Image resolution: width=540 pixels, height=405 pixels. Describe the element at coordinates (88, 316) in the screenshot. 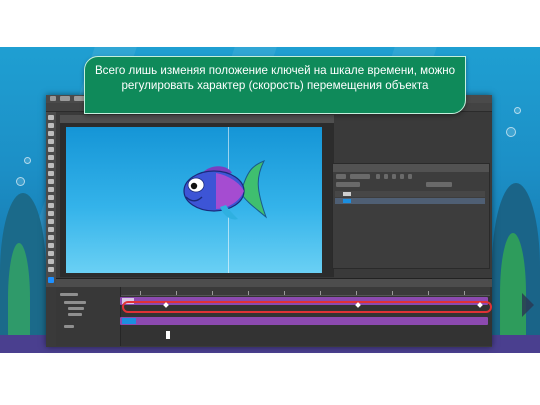

I see `timeline-layer-list` at that location.